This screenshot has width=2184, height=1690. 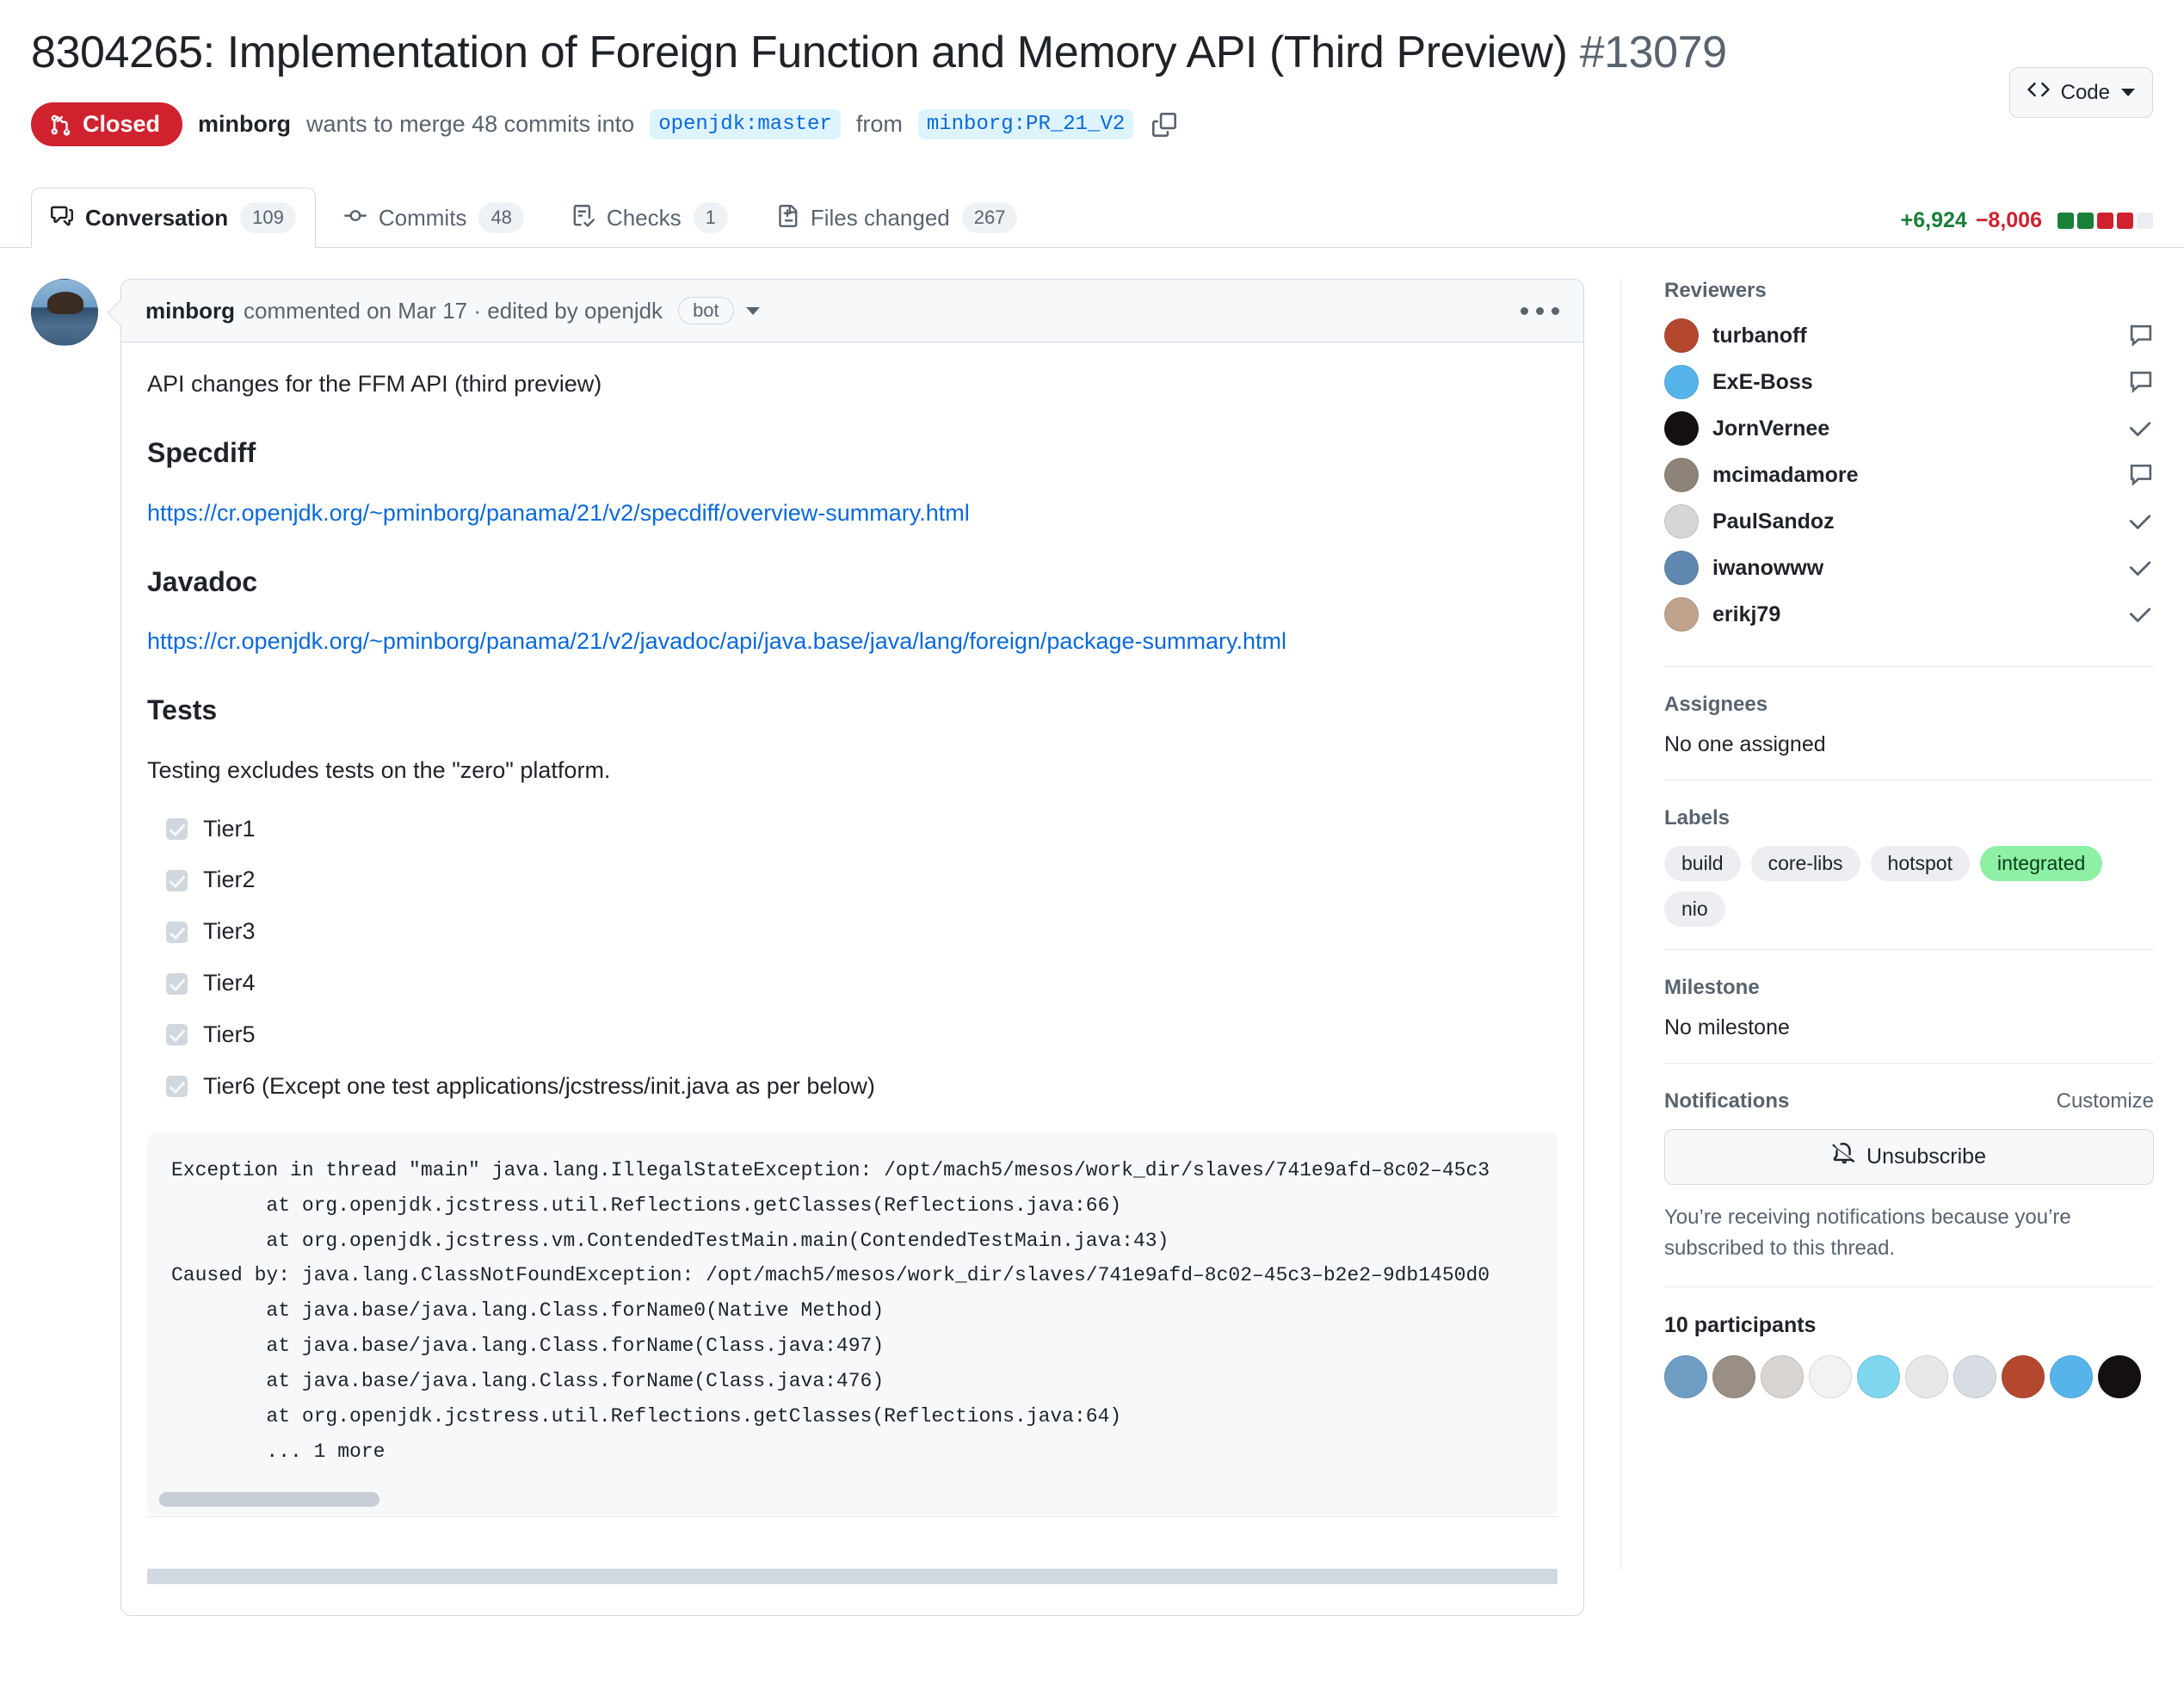 I want to click on reviewer-row: mcimadamore, so click(x=1909, y=476).